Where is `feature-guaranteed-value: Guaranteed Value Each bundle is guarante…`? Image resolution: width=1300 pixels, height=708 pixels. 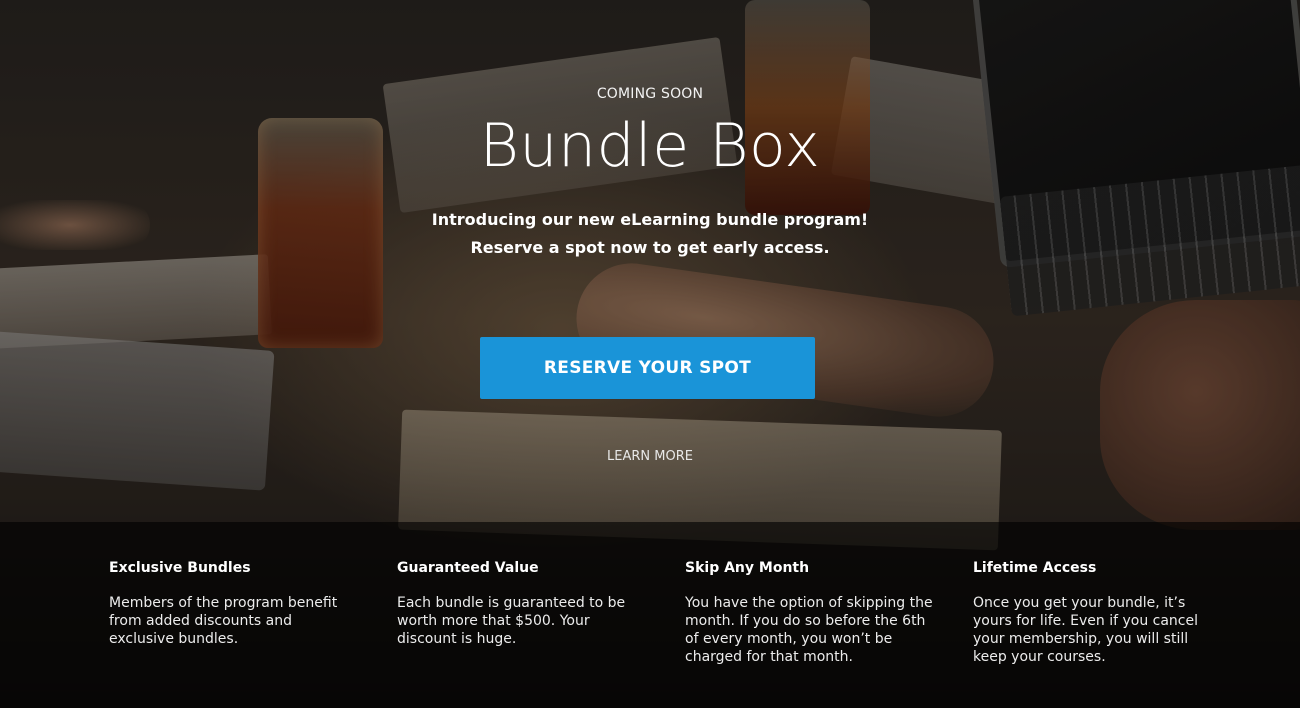
feature-guaranteed-value: Guaranteed Value Each bundle is guarante… is located at coordinates (522, 603).